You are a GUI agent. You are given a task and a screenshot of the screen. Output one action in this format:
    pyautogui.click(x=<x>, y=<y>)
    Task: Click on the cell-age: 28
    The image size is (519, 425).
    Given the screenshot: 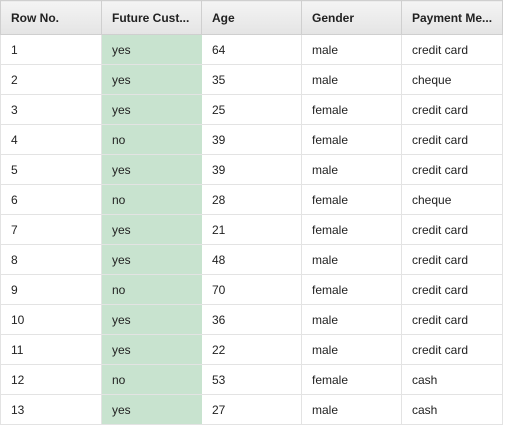 What is the action you would take?
    pyautogui.click(x=251, y=199)
    